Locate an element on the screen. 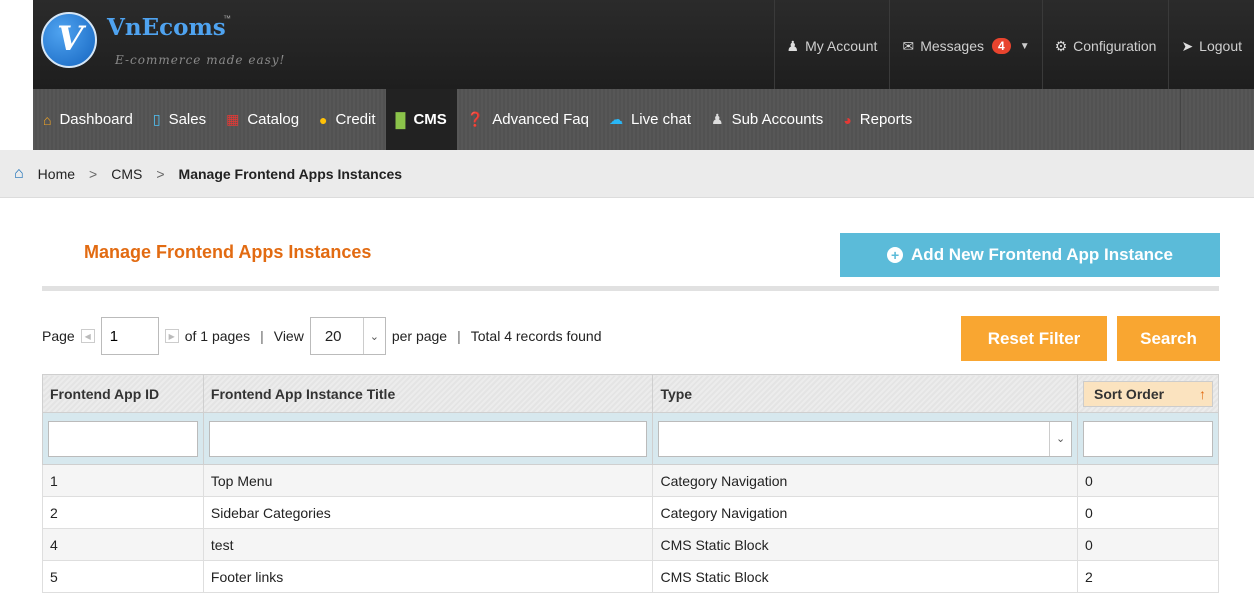 This screenshot has width=1254, height=593. per-page-label: per page is located at coordinates (419, 336).